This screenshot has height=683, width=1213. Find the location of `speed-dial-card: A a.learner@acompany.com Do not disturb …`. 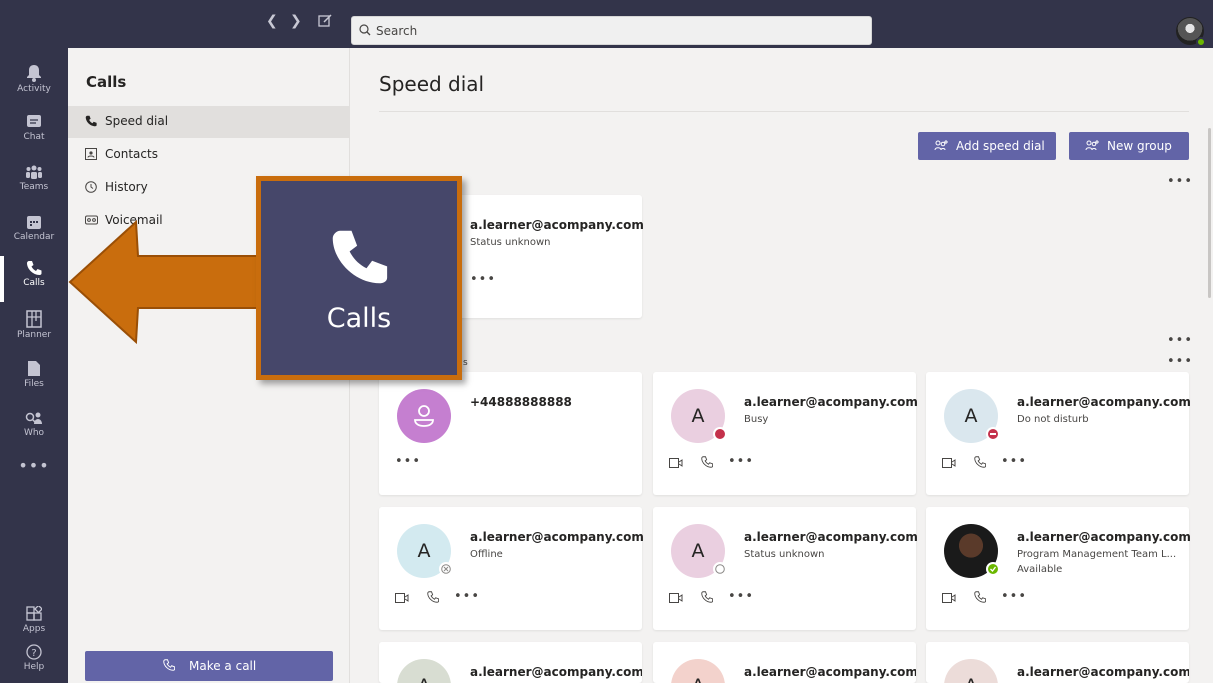

speed-dial-card: A a.learner@acompany.com Do not disturb … is located at coordinates (1058, 433).